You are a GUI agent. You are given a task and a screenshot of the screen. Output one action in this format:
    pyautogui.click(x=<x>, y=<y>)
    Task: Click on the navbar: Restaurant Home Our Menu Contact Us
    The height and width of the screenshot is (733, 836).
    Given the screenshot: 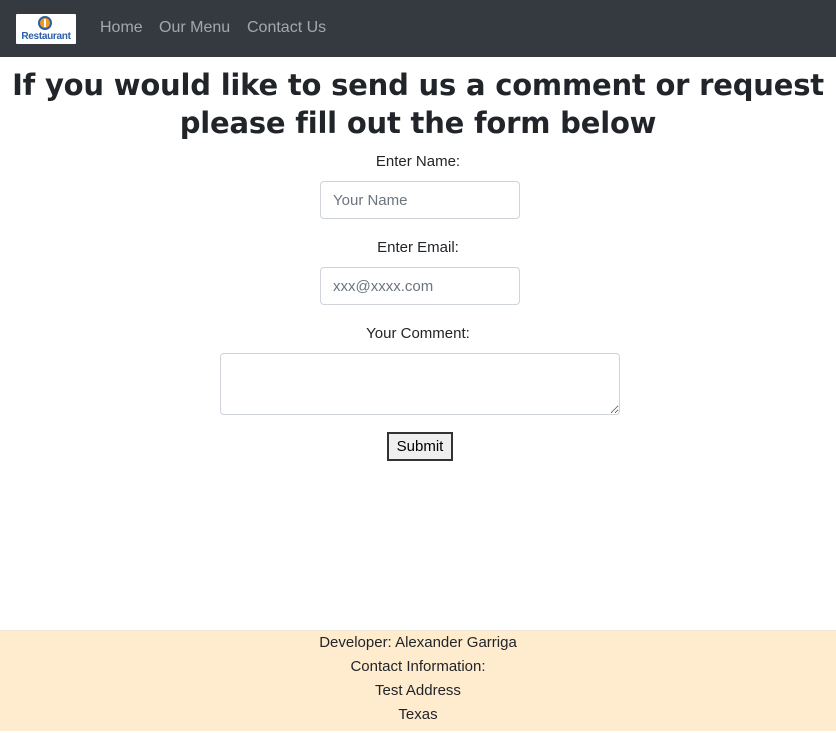 What is the action you would take?
    pyautogui.click(x=418, y=28)
    